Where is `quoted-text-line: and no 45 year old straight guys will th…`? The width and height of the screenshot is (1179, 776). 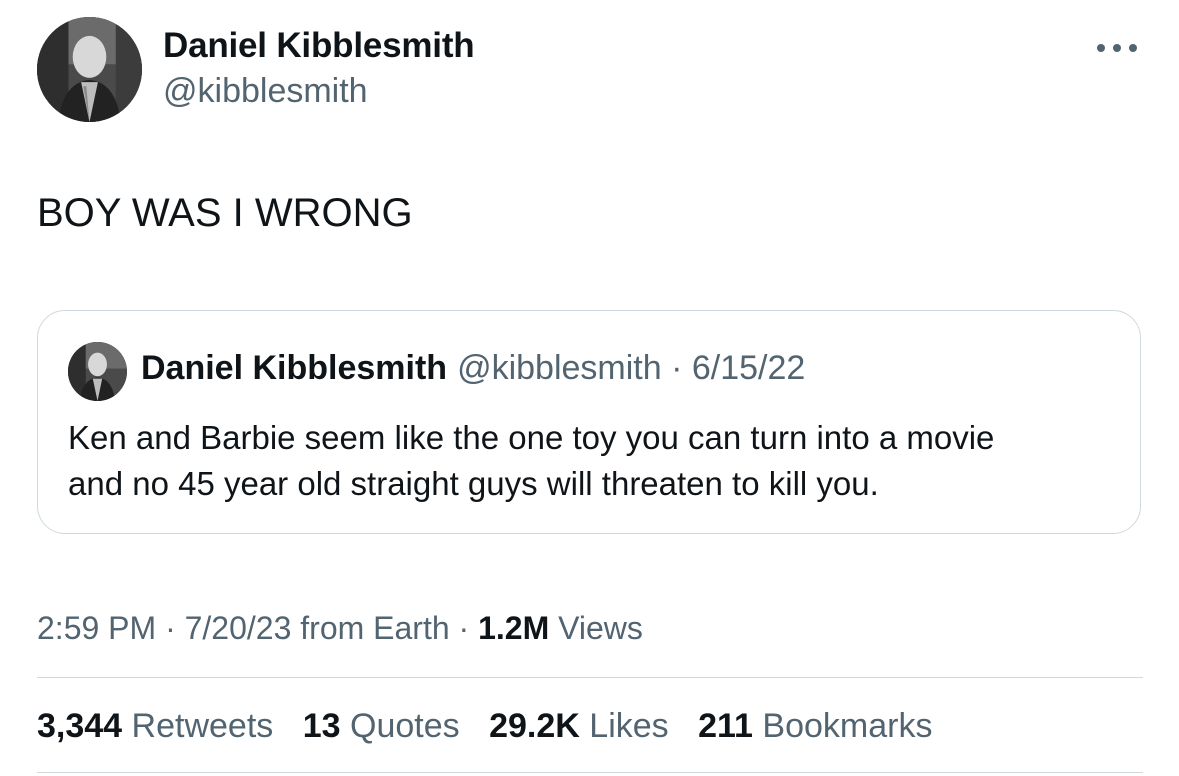
quoted-text-line: and no 45 year old straight guys will th… is located at coordinates (473, 483).